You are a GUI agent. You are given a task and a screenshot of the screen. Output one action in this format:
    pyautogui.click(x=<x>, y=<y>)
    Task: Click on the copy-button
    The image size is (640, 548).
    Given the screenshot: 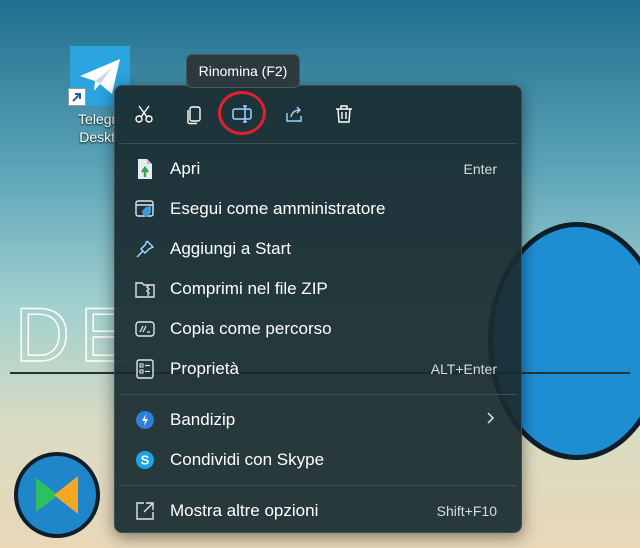 What is the action you would take?
    pyautogui.click(x=194, y=114)
    